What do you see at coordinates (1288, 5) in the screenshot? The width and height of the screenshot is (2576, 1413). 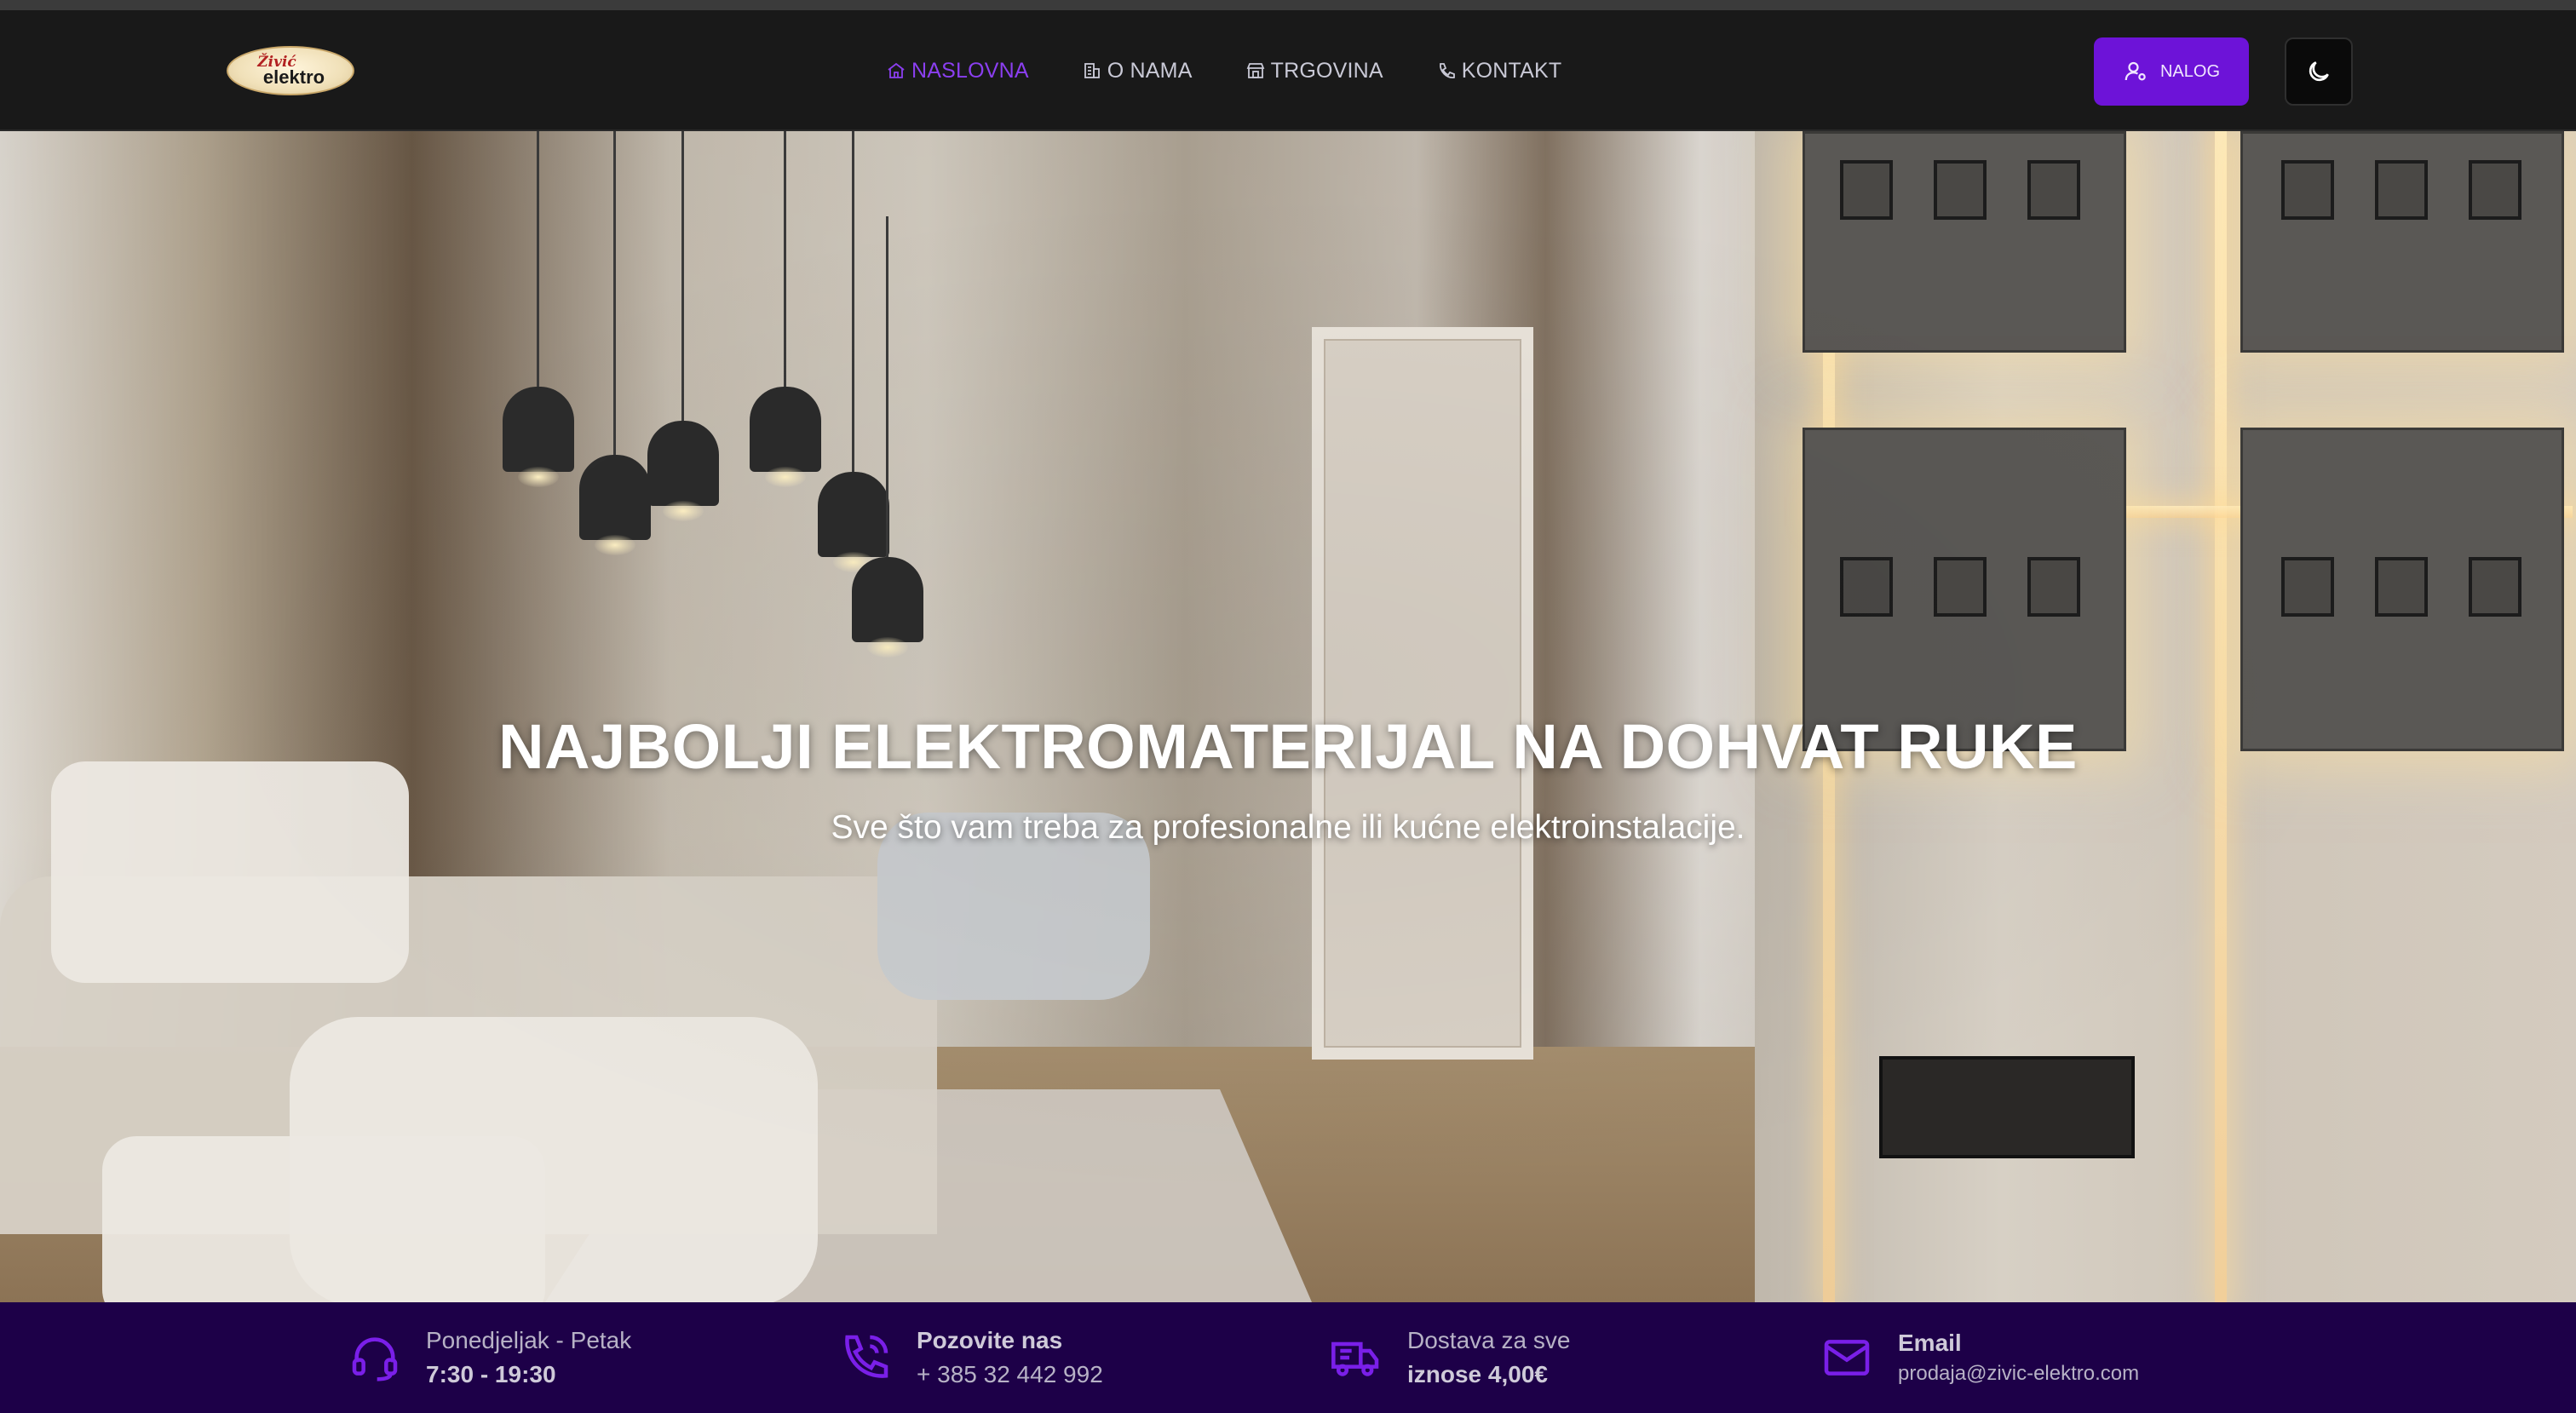 I see `browser-top-strip` at bounding box center [1288, 5].